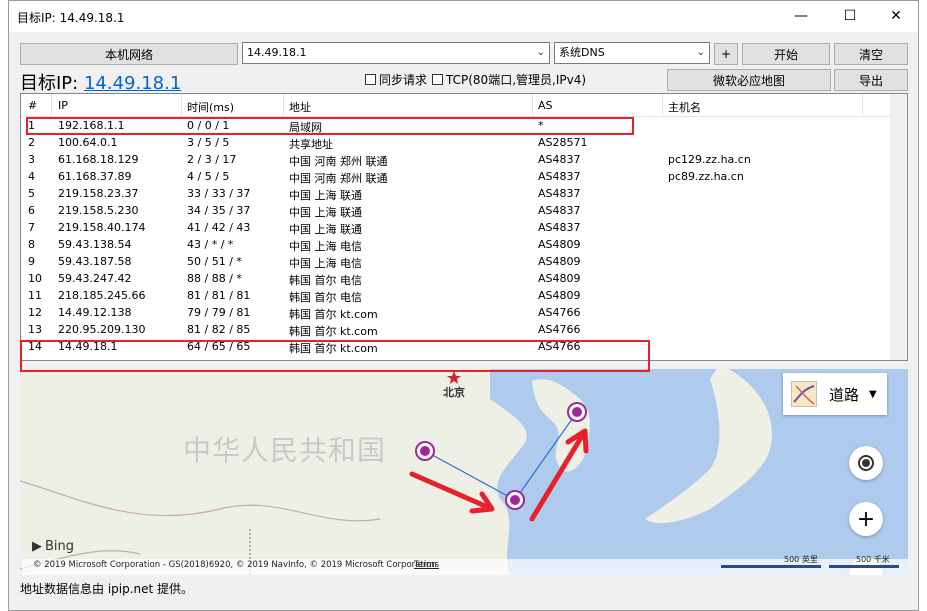 This screenshot has height=611, width=927. Describe the element at coordinates (786, 54) in the screenshot. I see `start-button: 开始` at that location.